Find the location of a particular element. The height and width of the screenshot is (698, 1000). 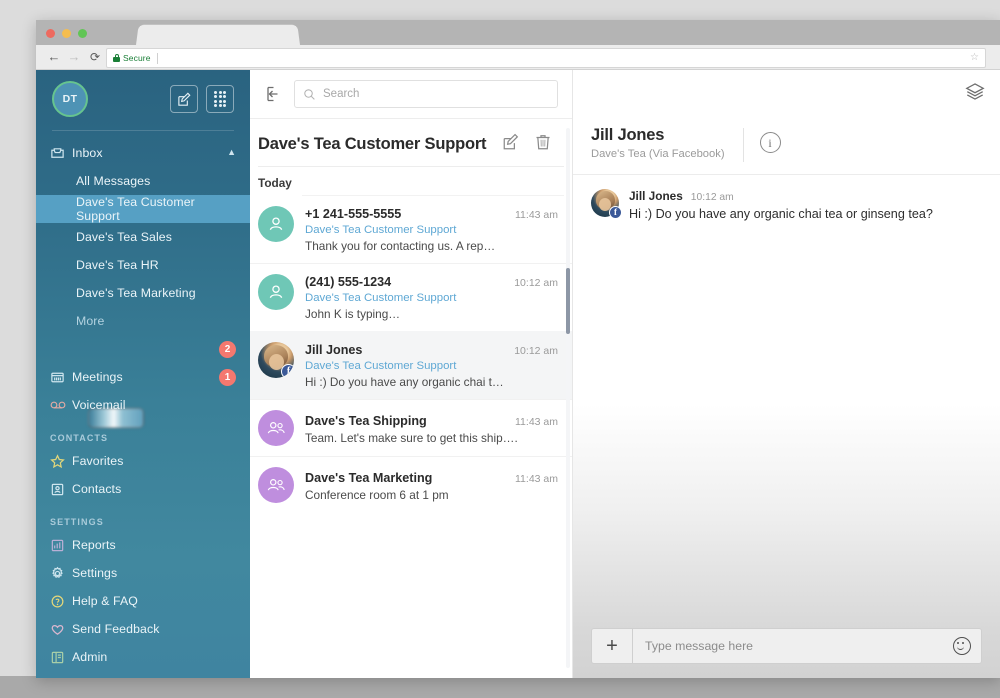

list-header-actions is located at coordinates (530, 144).